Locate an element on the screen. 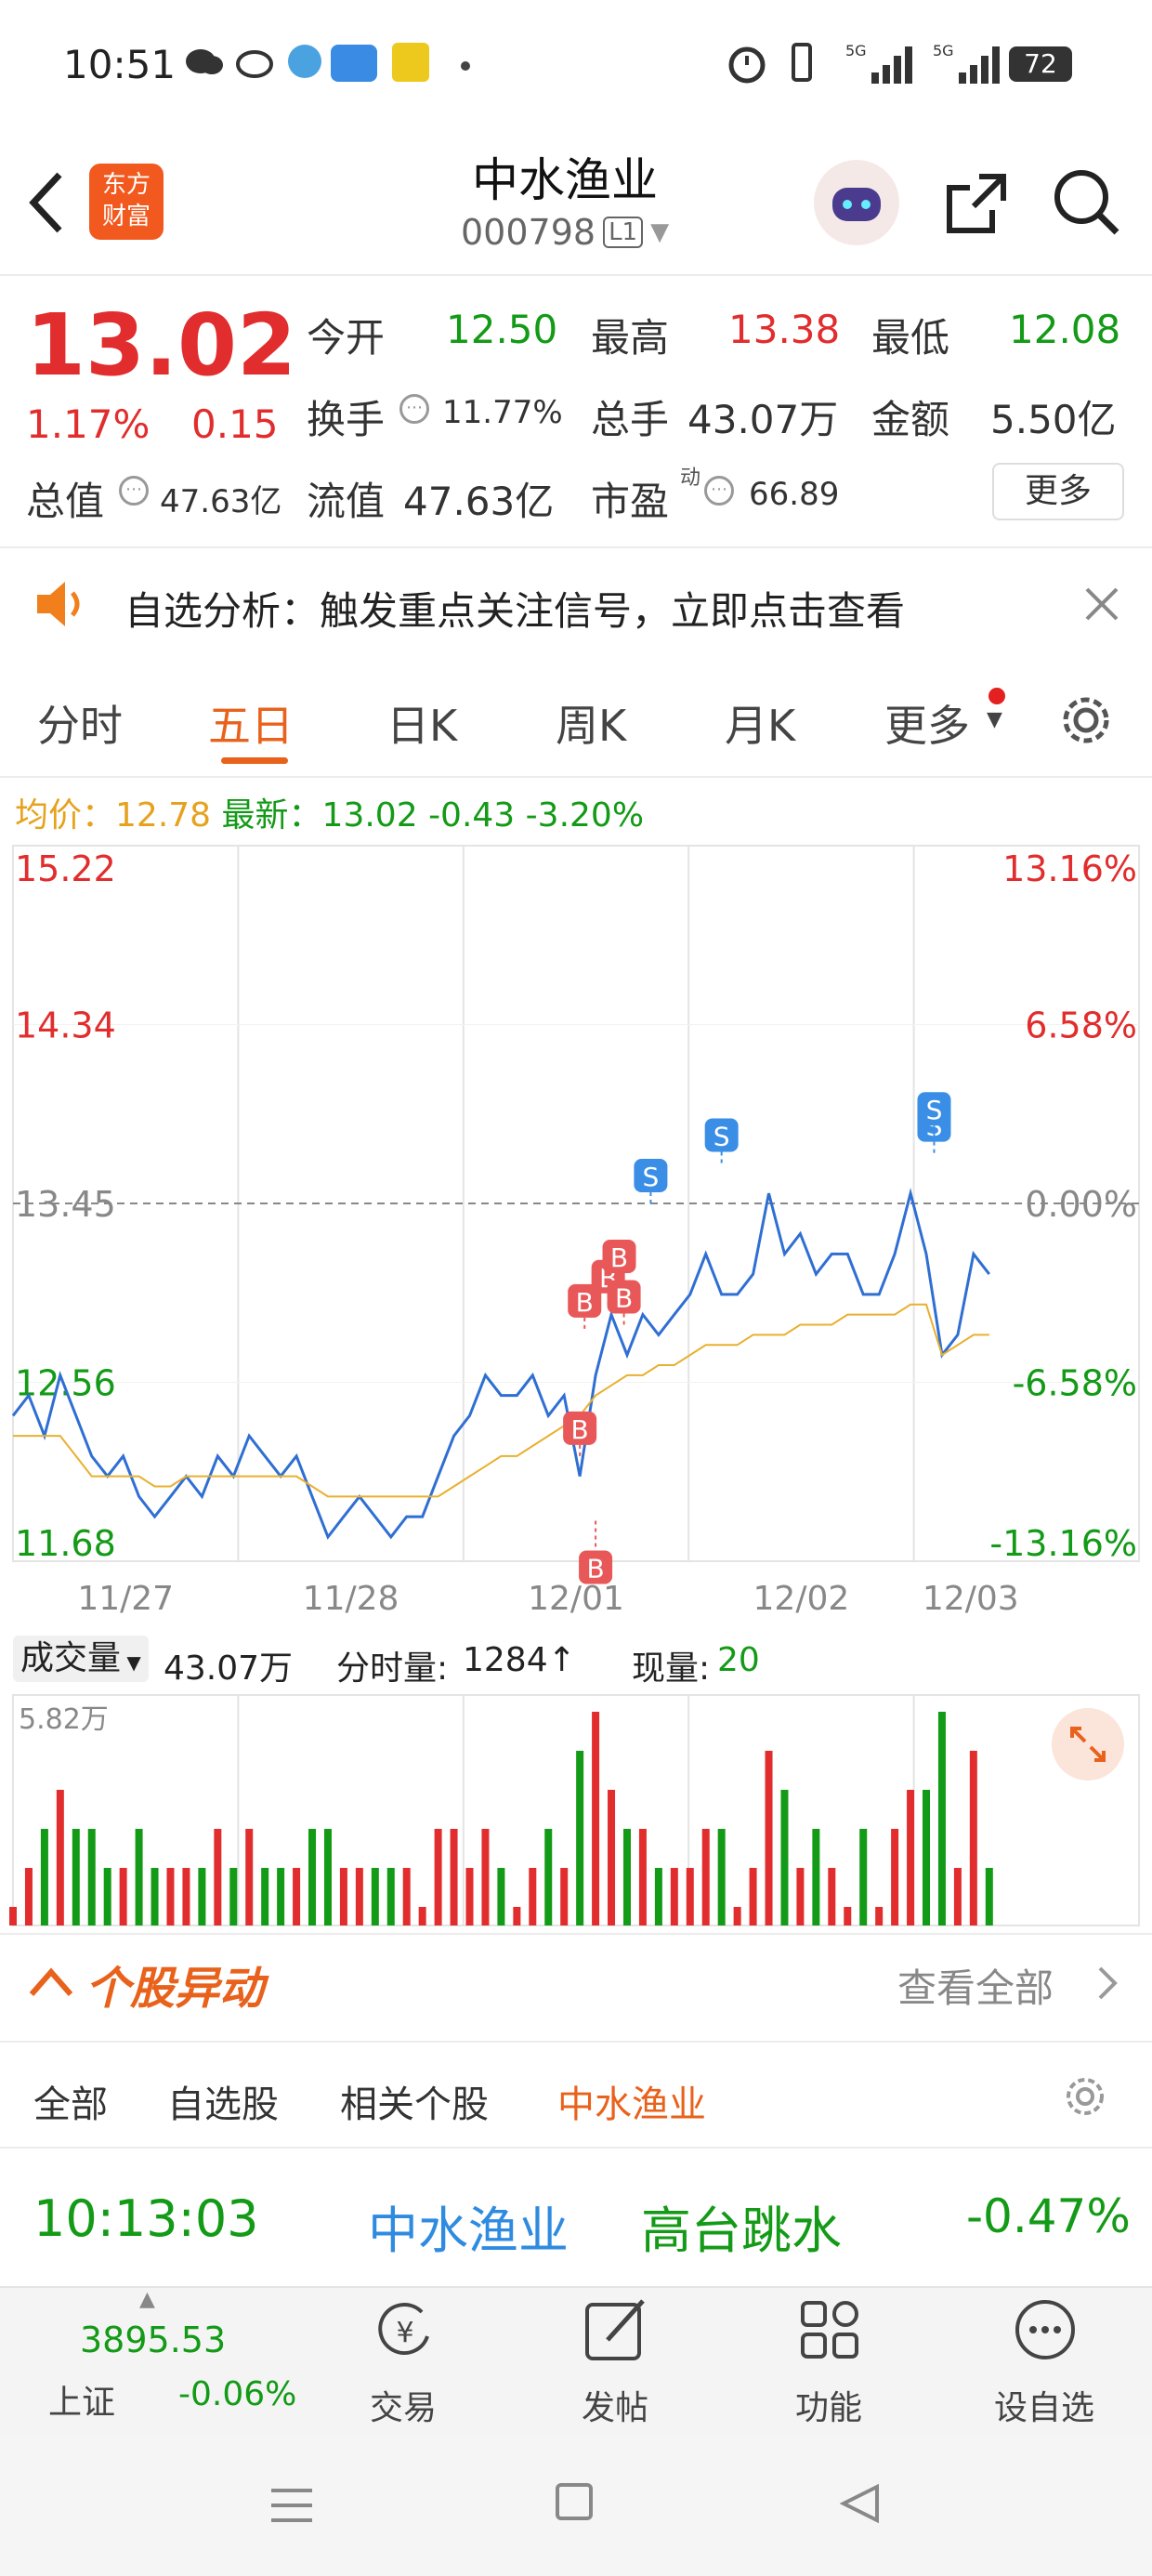  open-label: 今开 is located at coordinates (346, 338).